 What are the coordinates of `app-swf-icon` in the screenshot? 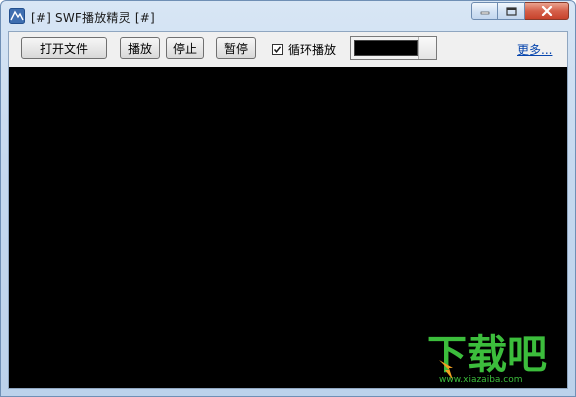 It's located at (17, 16).